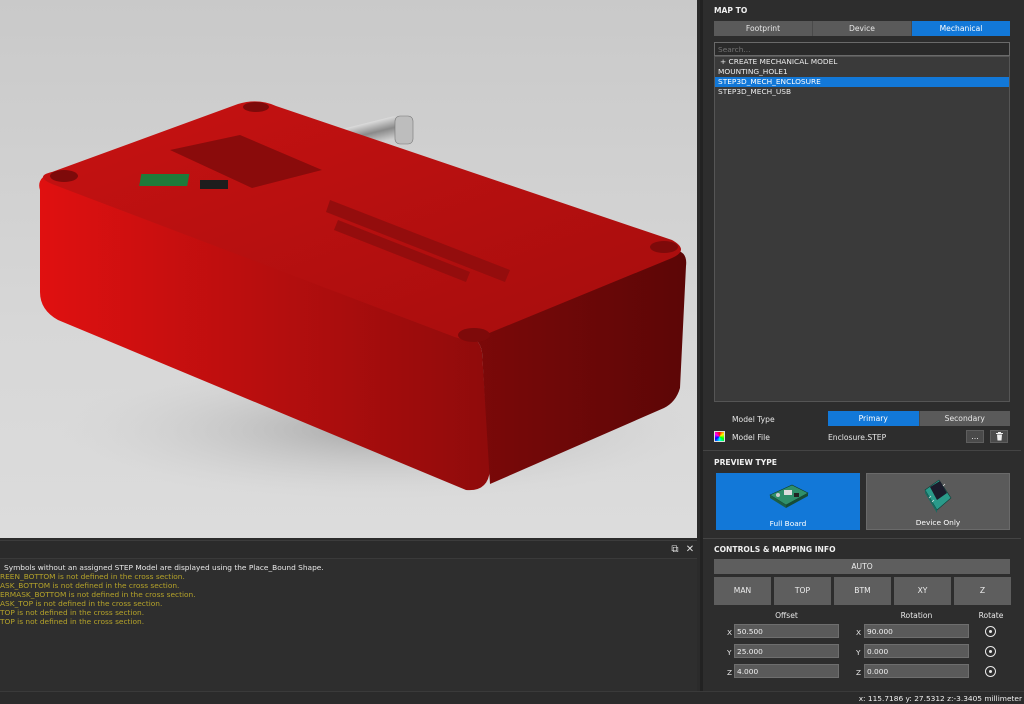  I want to click on offset-header: Offset, so click(786, 615).